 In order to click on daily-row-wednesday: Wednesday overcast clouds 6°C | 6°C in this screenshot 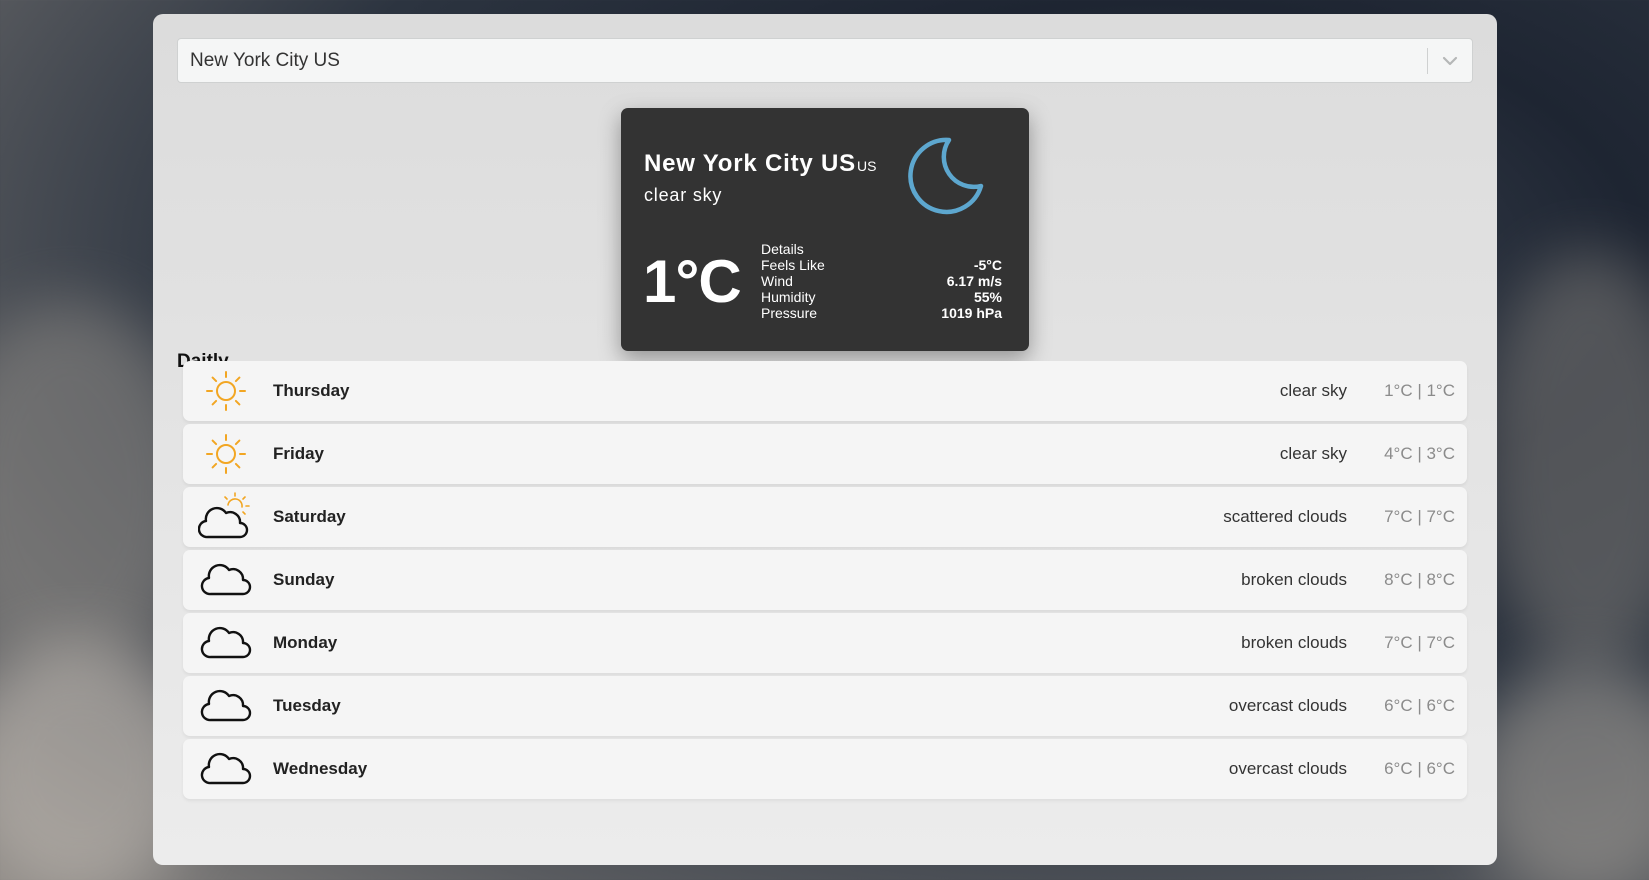, I will do `click(825, 769)`.